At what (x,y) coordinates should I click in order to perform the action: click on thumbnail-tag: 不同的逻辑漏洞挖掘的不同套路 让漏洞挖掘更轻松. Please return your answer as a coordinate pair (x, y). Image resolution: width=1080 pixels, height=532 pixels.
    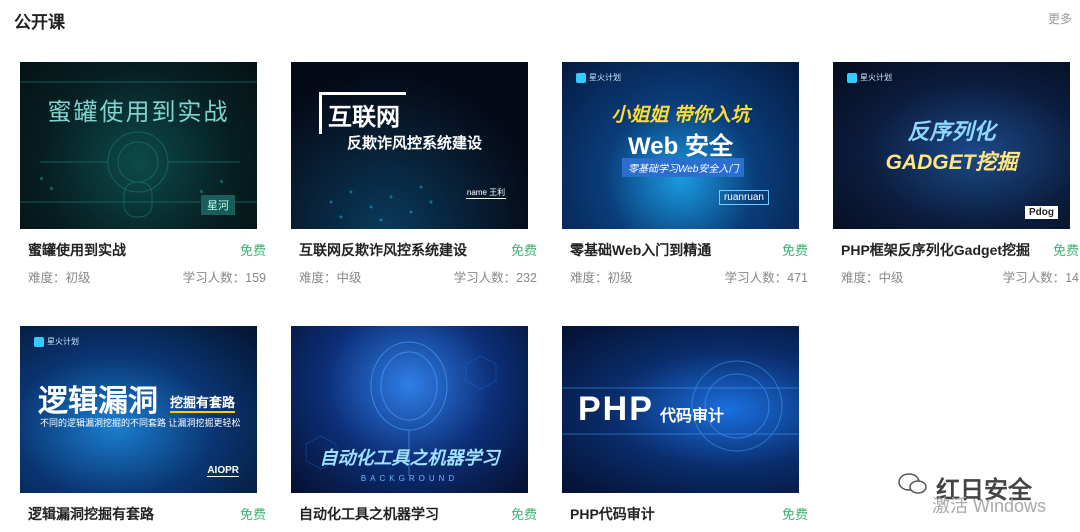
    Looking at the image, I should click on (140, 423).